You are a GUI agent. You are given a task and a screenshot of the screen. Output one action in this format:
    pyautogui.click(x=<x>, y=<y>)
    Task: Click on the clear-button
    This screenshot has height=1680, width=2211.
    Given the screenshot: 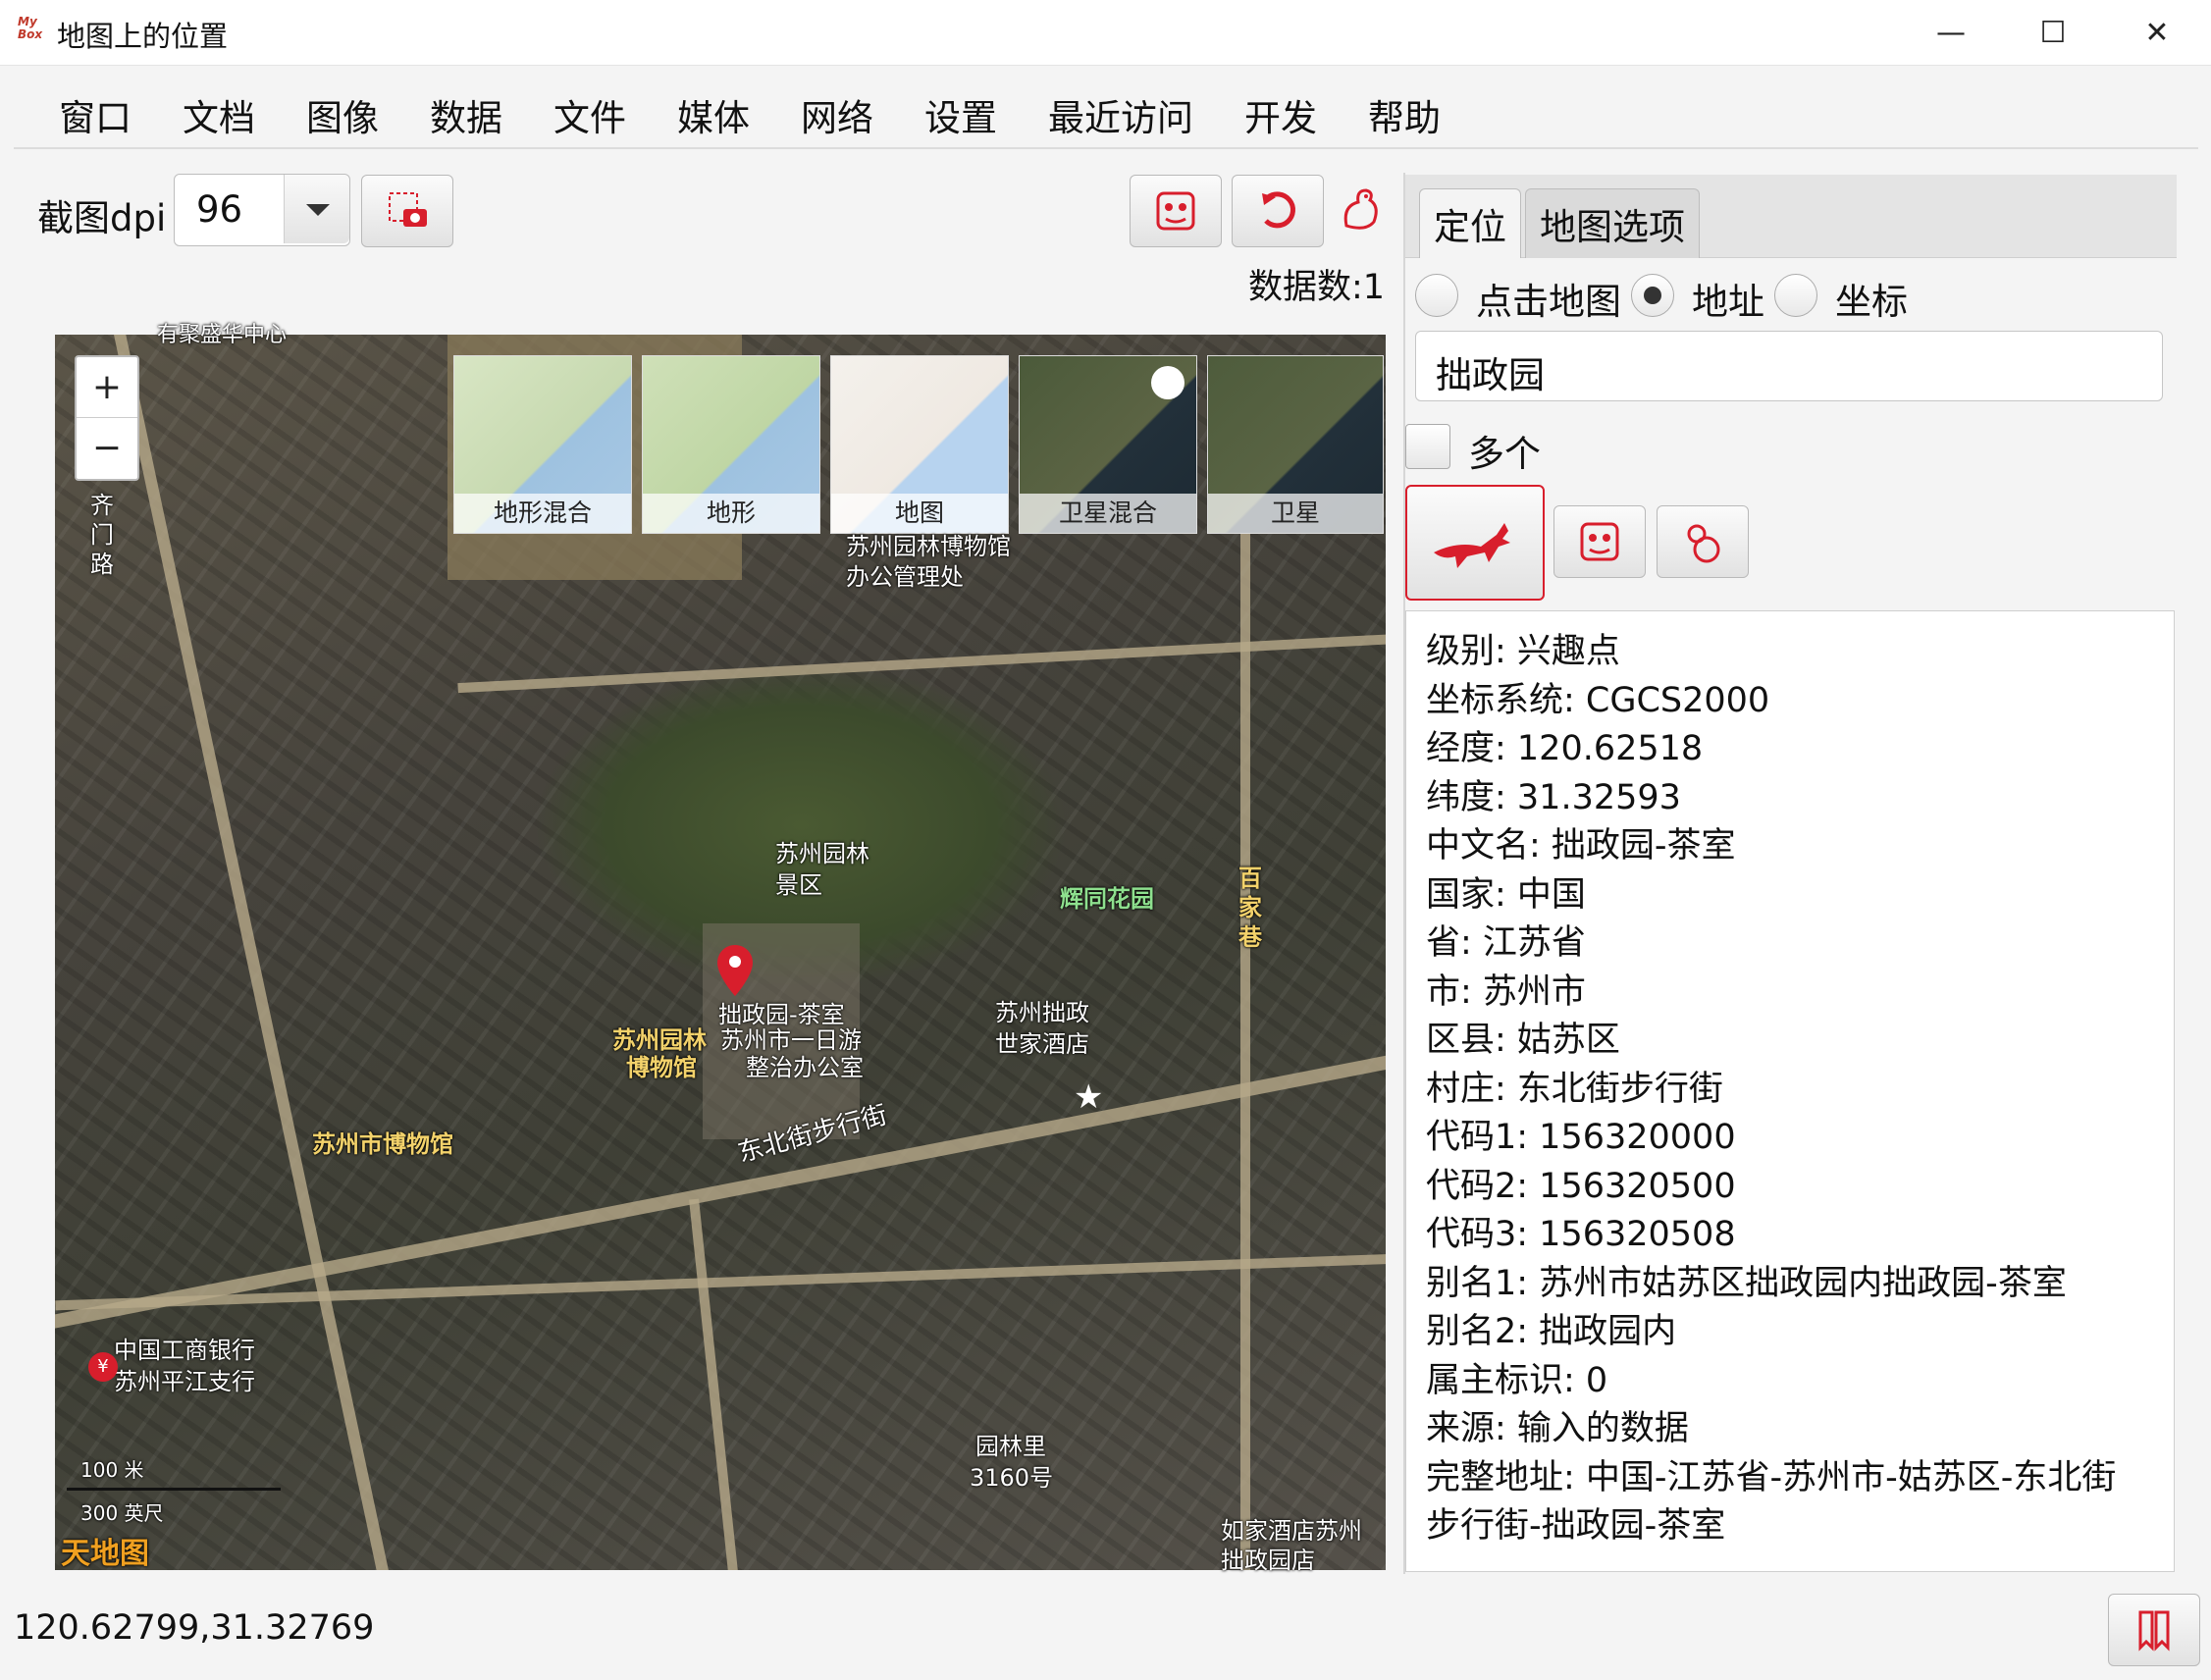 What is the action you would take?
    pyautogui.click(x=1703, y=541)
    